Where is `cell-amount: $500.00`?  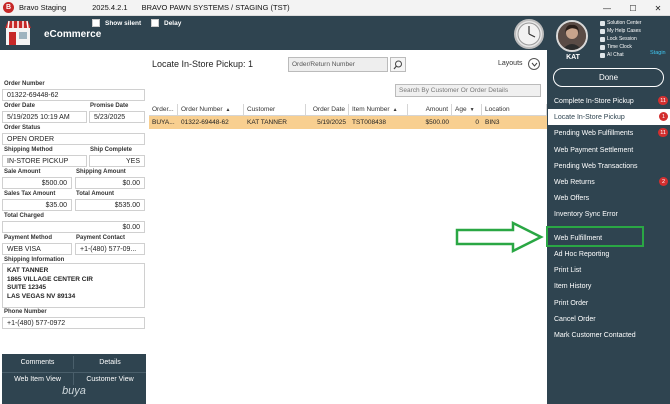
cell-amount: $500.00 is located at coordinates (437, 122).